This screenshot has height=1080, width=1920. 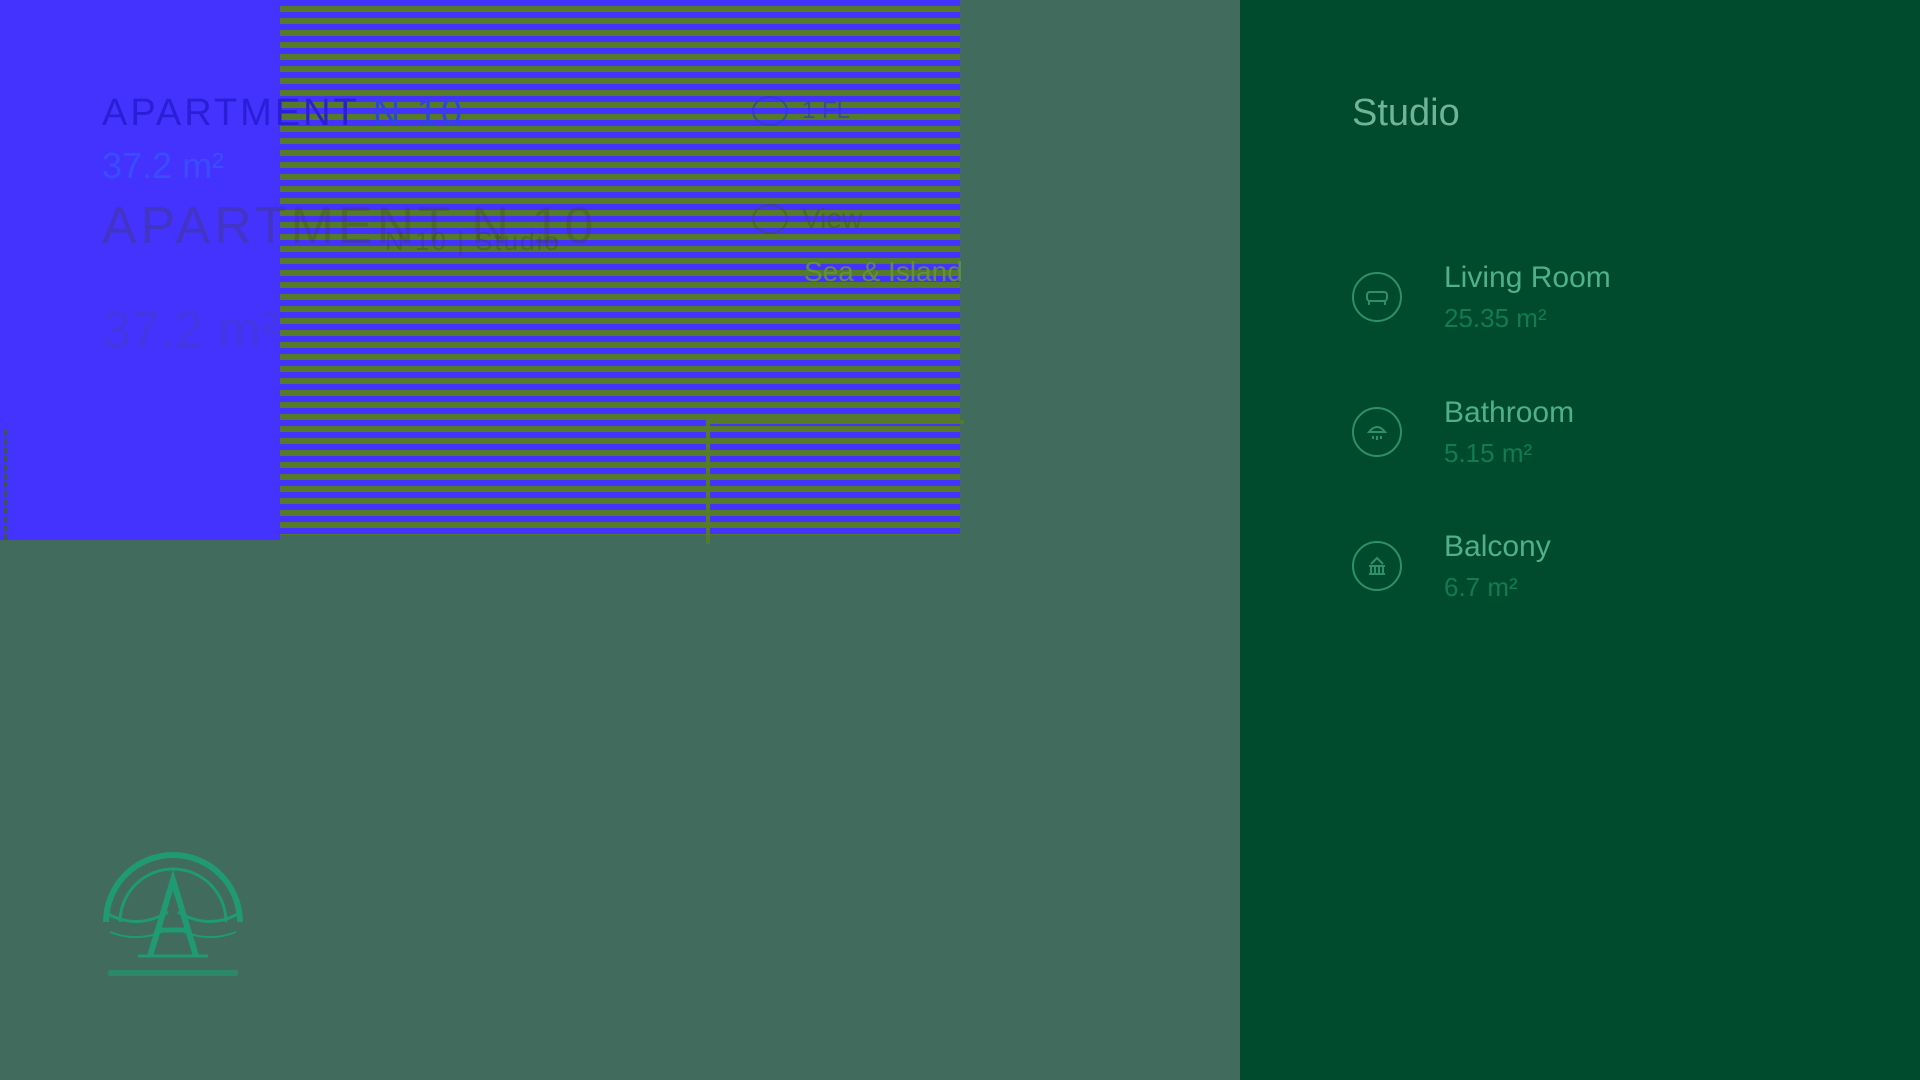 I want to click on room-area: 25.35 m², so click(x=1495, y=318).